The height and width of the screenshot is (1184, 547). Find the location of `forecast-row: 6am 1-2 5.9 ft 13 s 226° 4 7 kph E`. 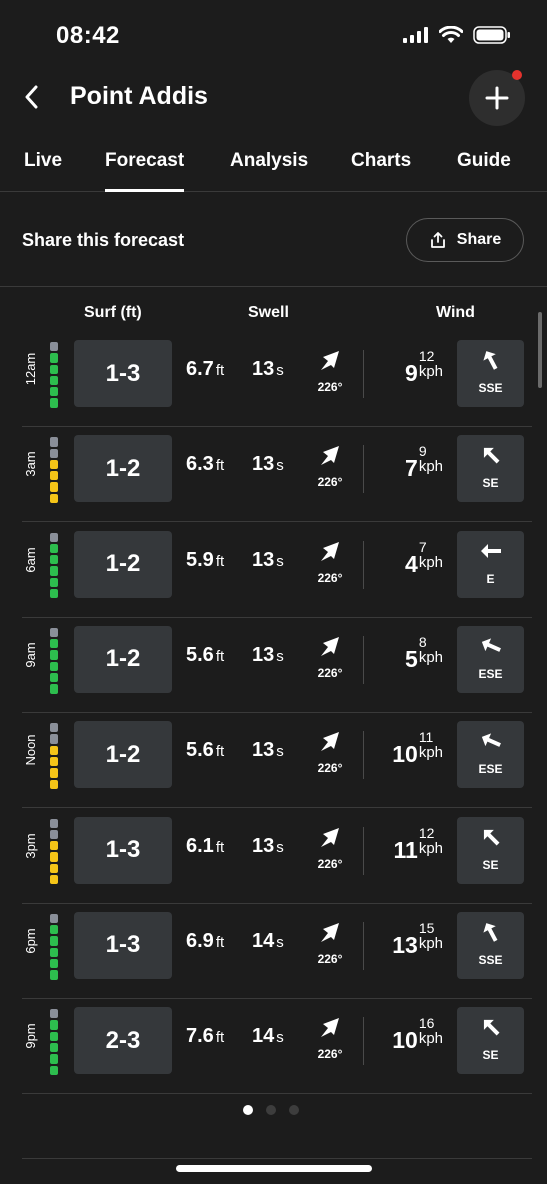

forecast-row: 6am 1-2 5.9 ft 13 s 226° 4 7 kph E is located at coordinates (277, 570).